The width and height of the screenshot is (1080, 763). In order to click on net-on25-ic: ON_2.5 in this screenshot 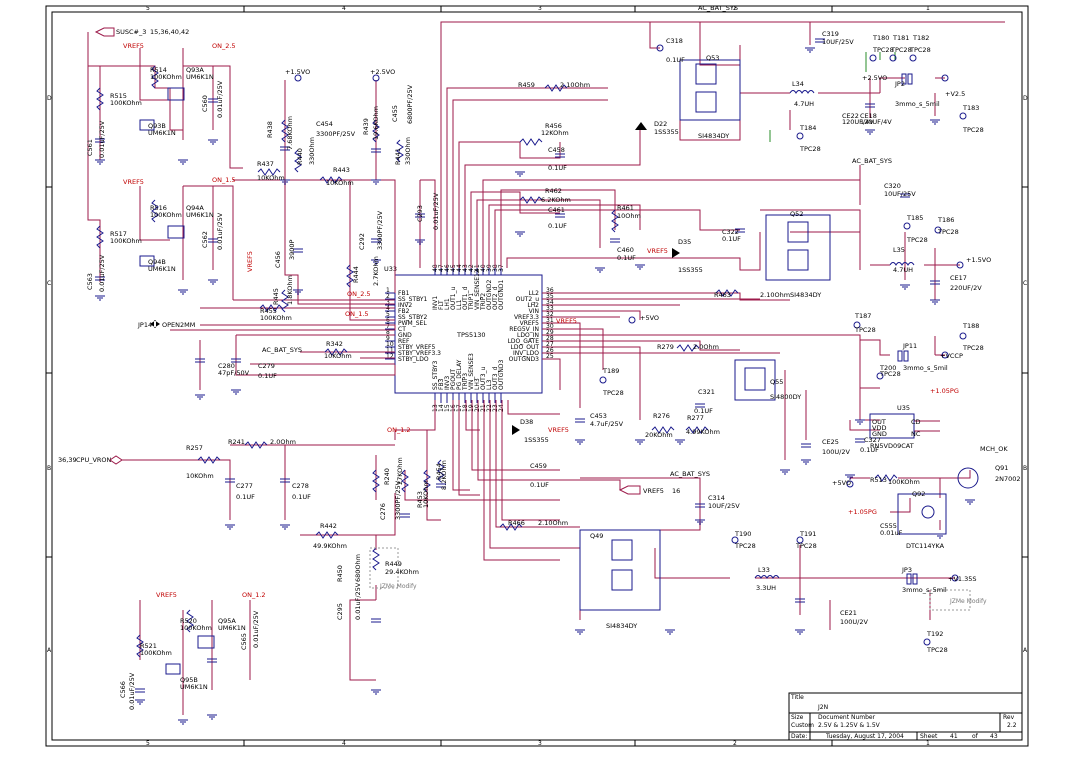, I will do `click(359, 294)`.